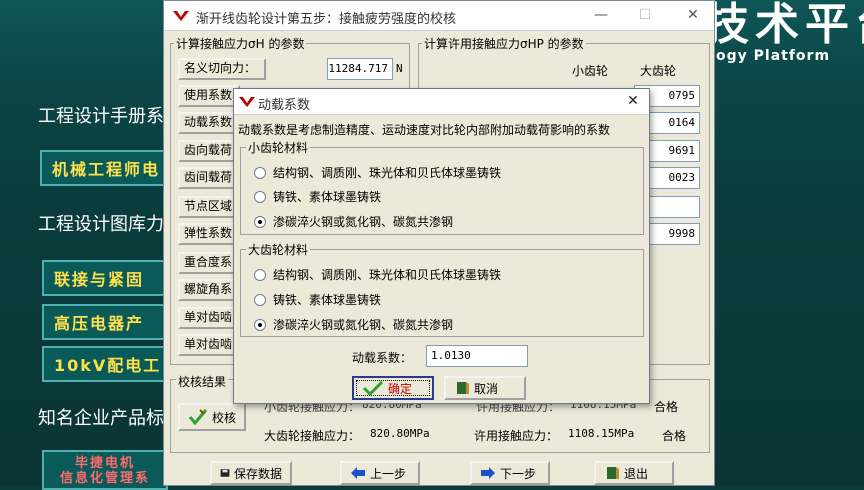 The width and height of the screenshot is (864, 490). I want to click on large-gear-allowable-label: 许用接触应力：, so click(516, 436).